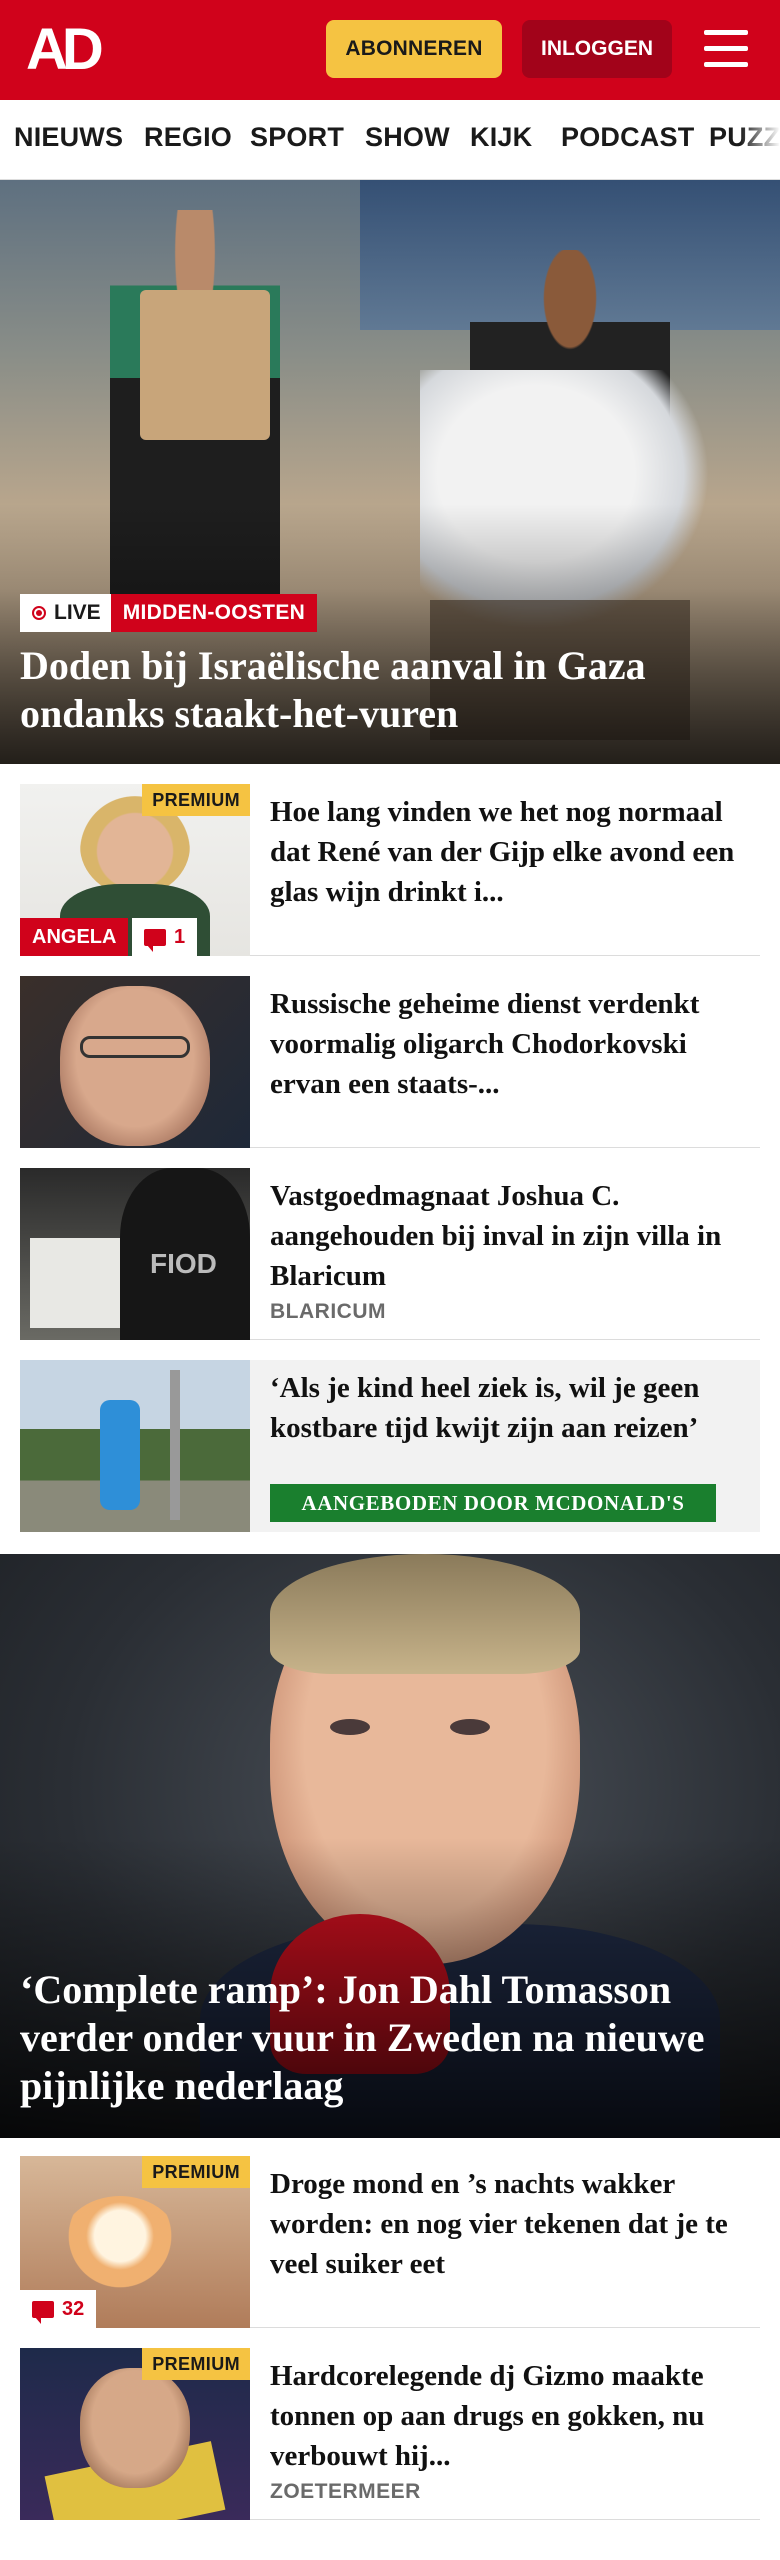 The width and height of the screenshot is (780, 2560). Describe the element at coordinates (328, 1311) in the screenshot. I see `article-location: BLARICUM` at that location.